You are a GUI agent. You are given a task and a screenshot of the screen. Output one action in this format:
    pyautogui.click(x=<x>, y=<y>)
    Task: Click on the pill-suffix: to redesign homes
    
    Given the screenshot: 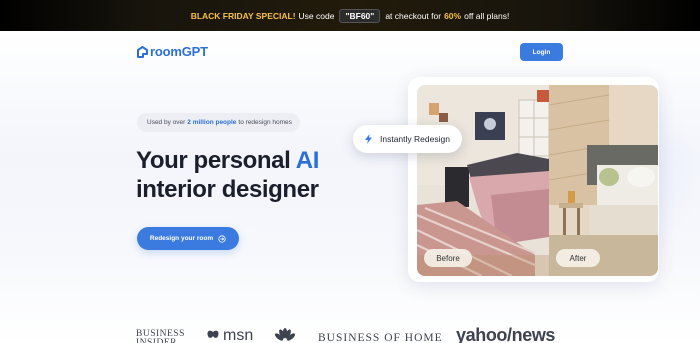 What is the action you would take?
    pyautogui.click(x=265, y=122)
    